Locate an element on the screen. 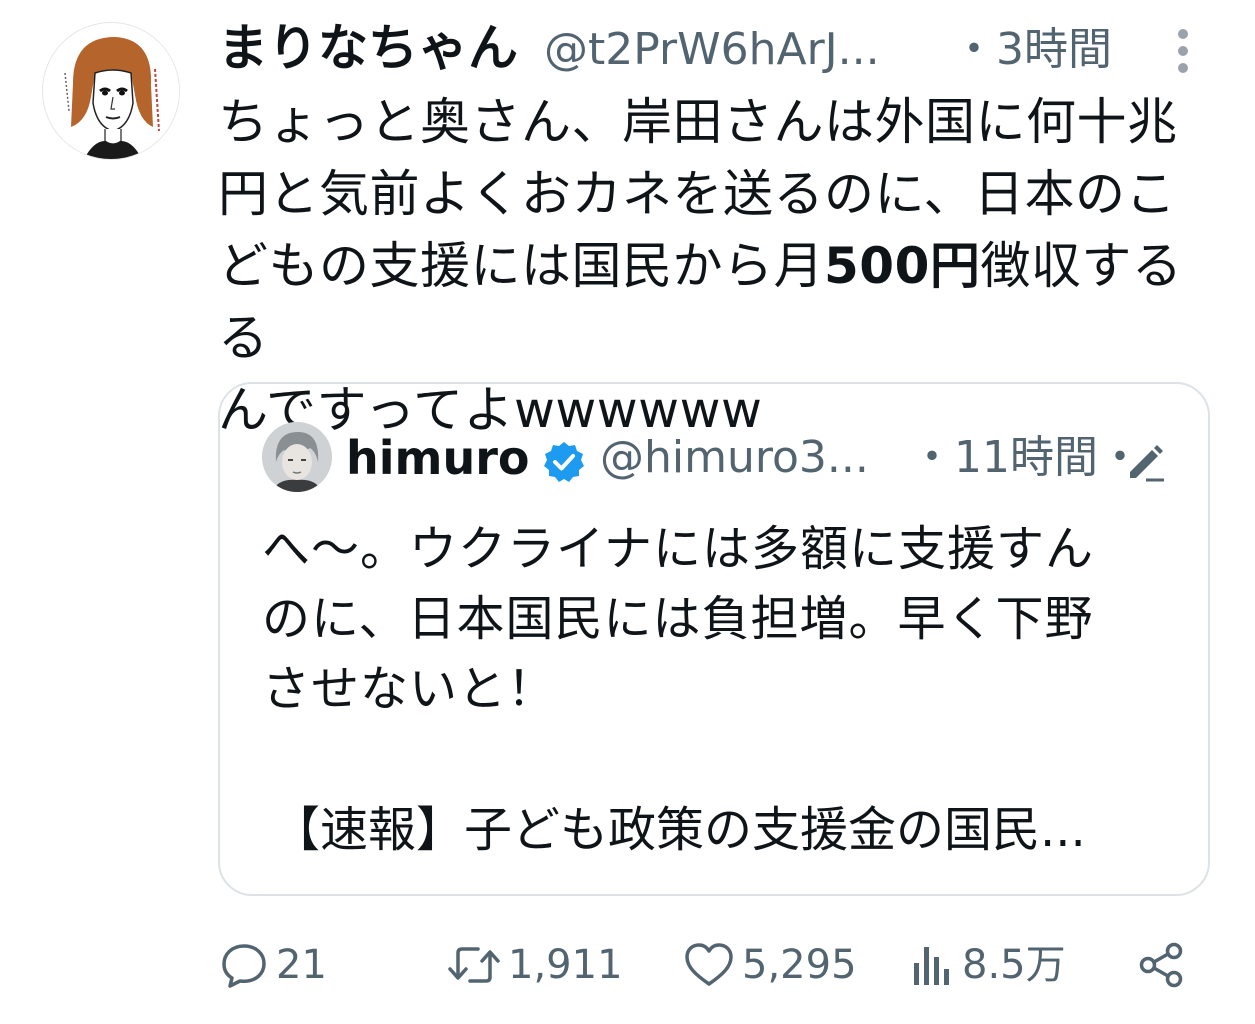  reply-count: 21 is located at coordinates (301, 965).